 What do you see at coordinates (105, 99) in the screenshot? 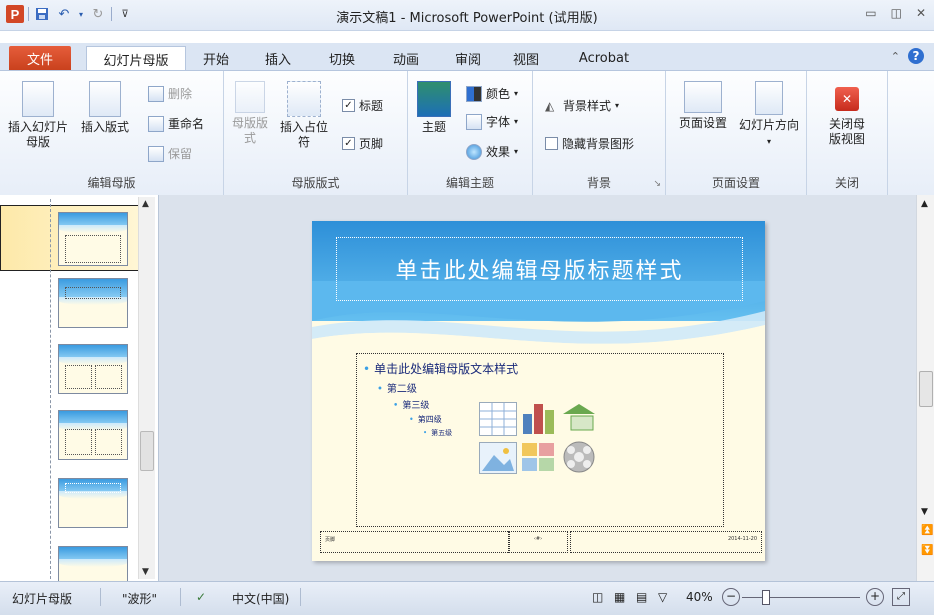
I see `insert-layout-icon` at bounding box center [105, 99].